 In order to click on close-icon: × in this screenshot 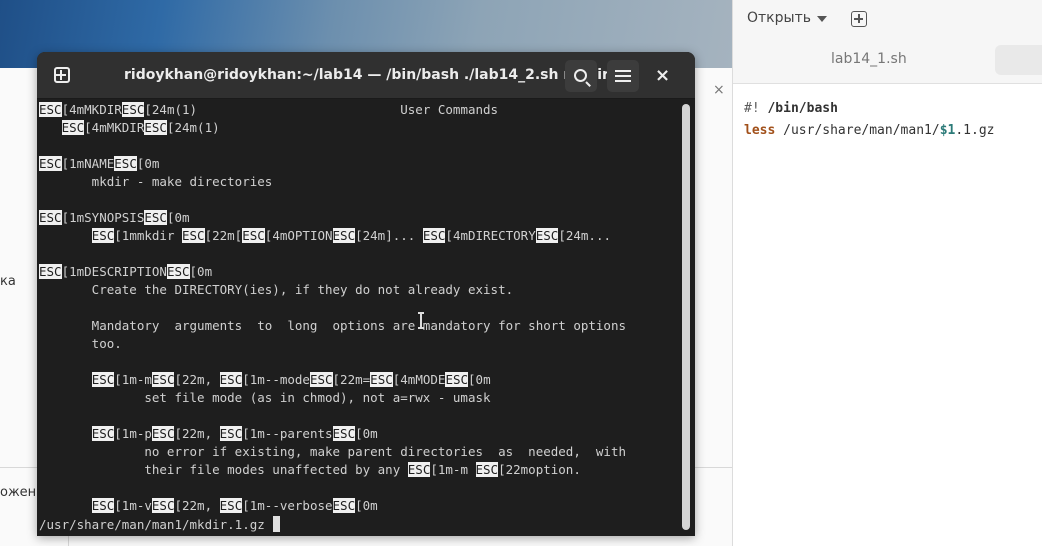, I will do `click(719, 90)`.